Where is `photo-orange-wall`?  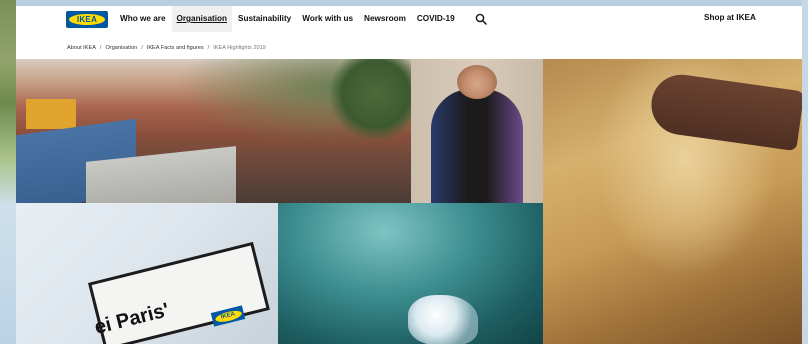
photo-orange-wall is located at coordinates (51, 114).